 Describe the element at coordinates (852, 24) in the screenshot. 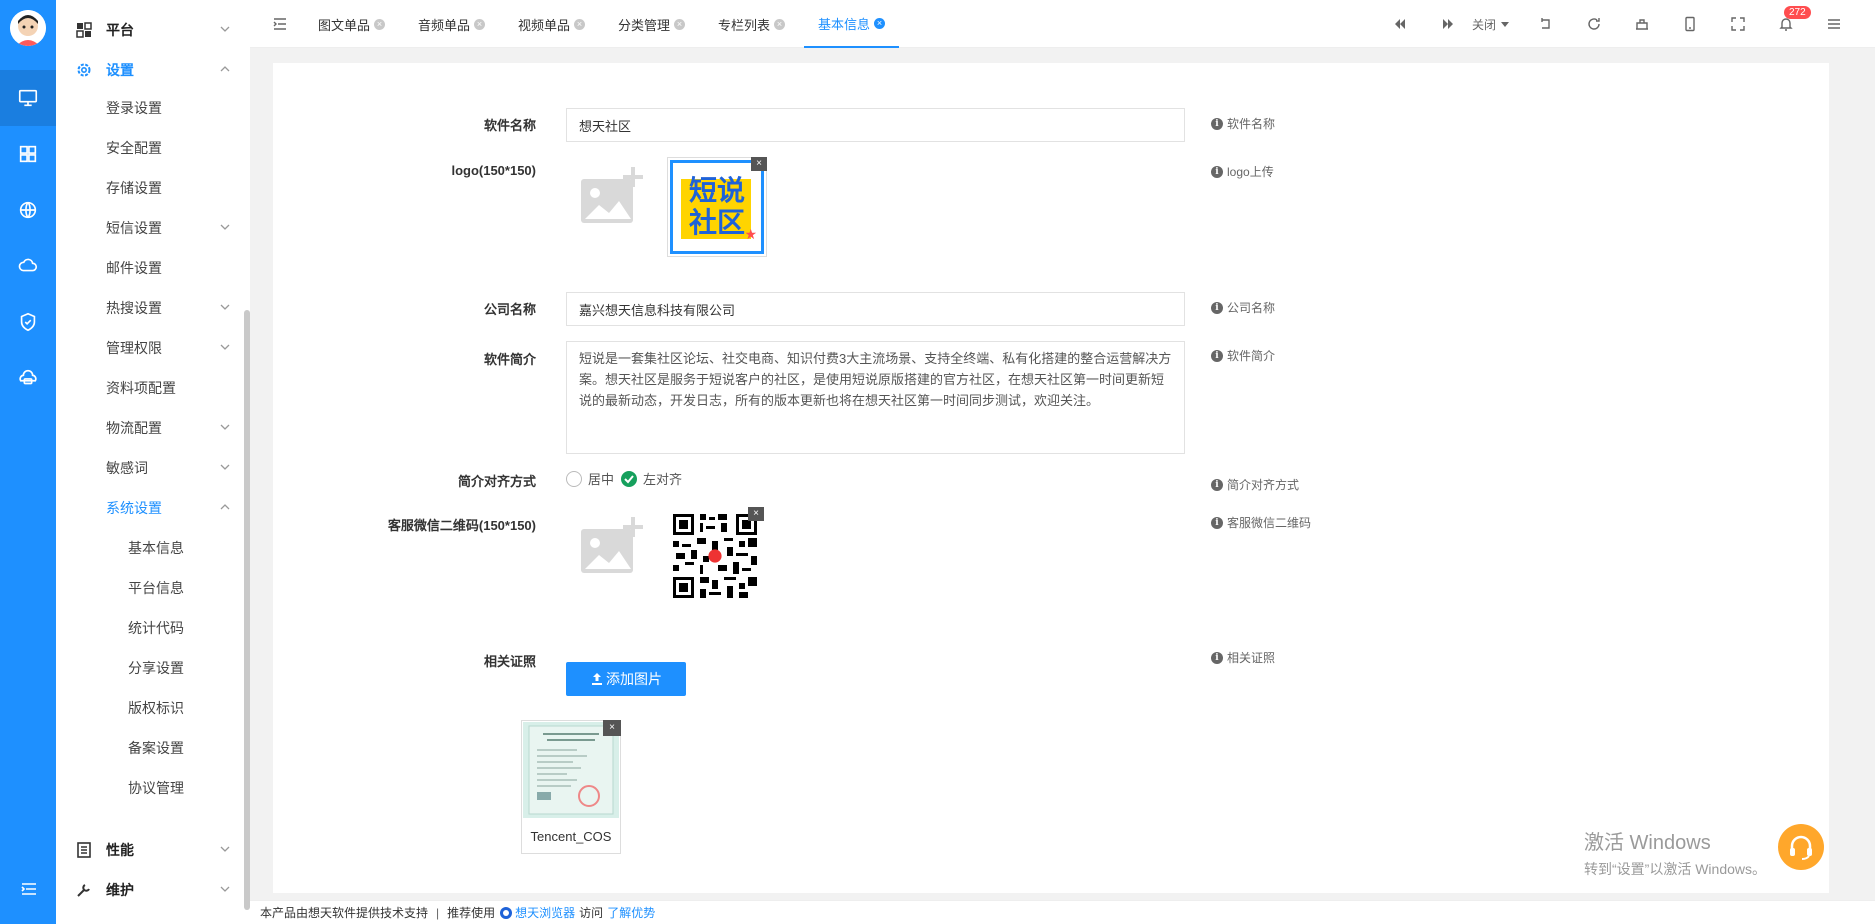

I see `tab-basic-info: 基本信息 ×` at that location.